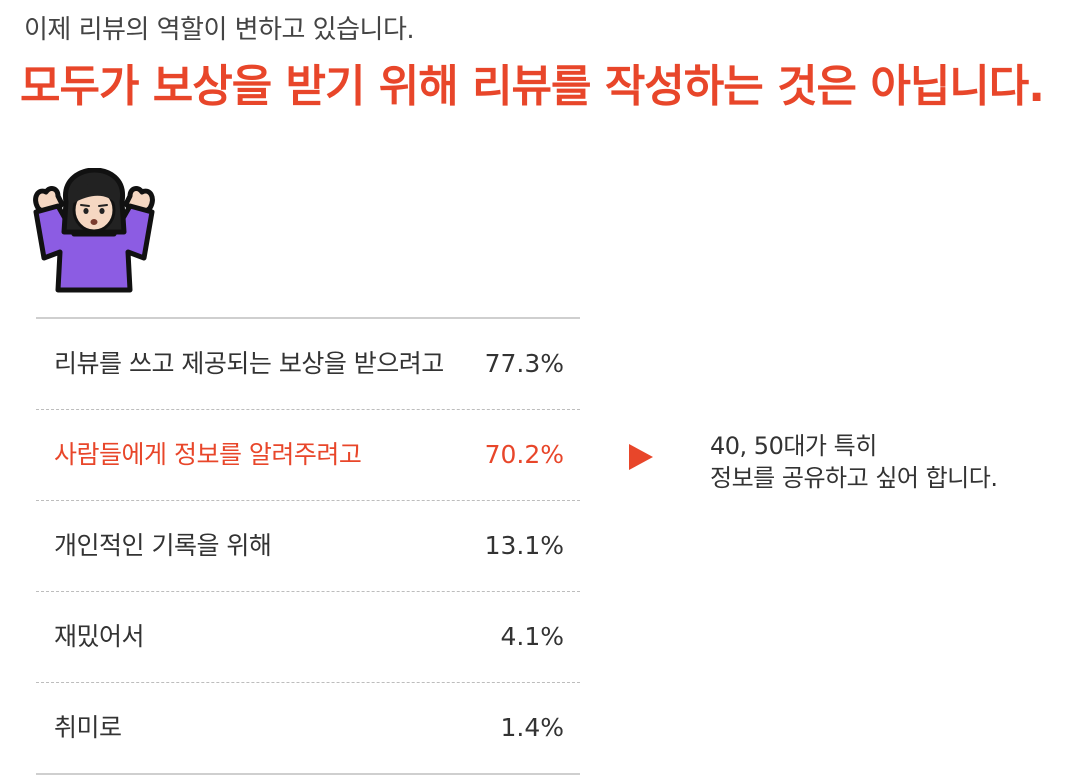 The height and width of the screenshot is (783, 1080). Describe the element at coordinates (308, 637) in the screenshot. I see `table-row: 재밌어서 4.1%` at that location.